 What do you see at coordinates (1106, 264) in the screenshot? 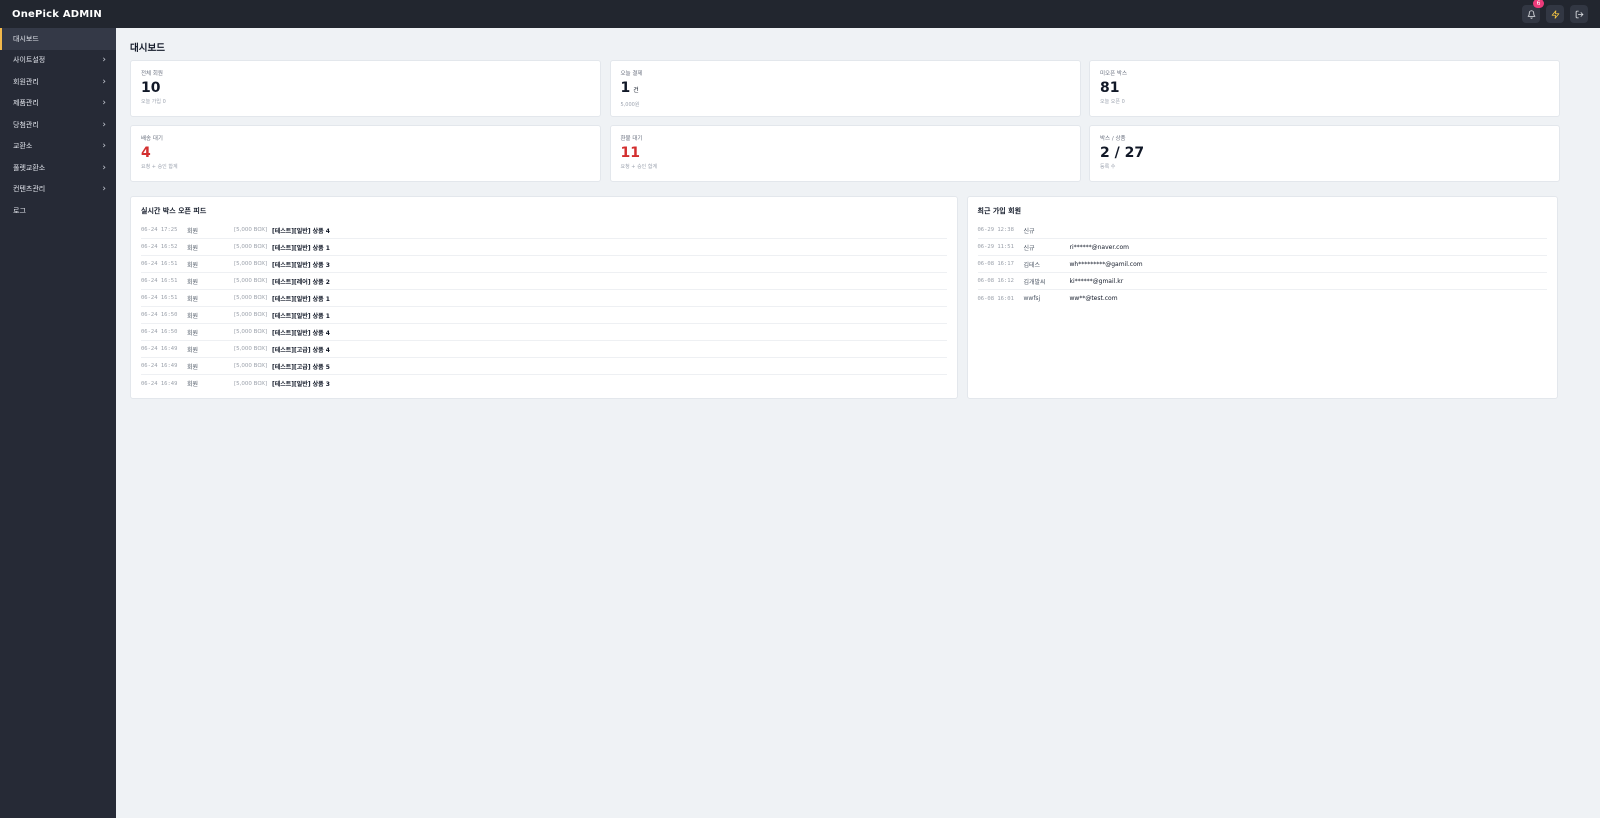
I see `member-email: wh*********@gamil.com` at bounding box center [1106, 264].